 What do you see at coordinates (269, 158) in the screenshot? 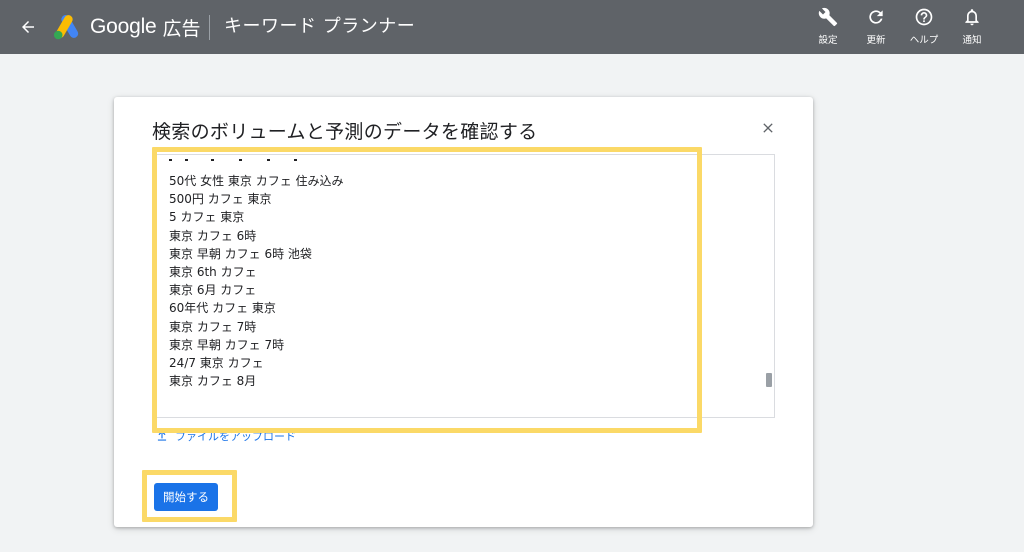
I see `clipped-keyword-row` at bounding box center [269, 158].